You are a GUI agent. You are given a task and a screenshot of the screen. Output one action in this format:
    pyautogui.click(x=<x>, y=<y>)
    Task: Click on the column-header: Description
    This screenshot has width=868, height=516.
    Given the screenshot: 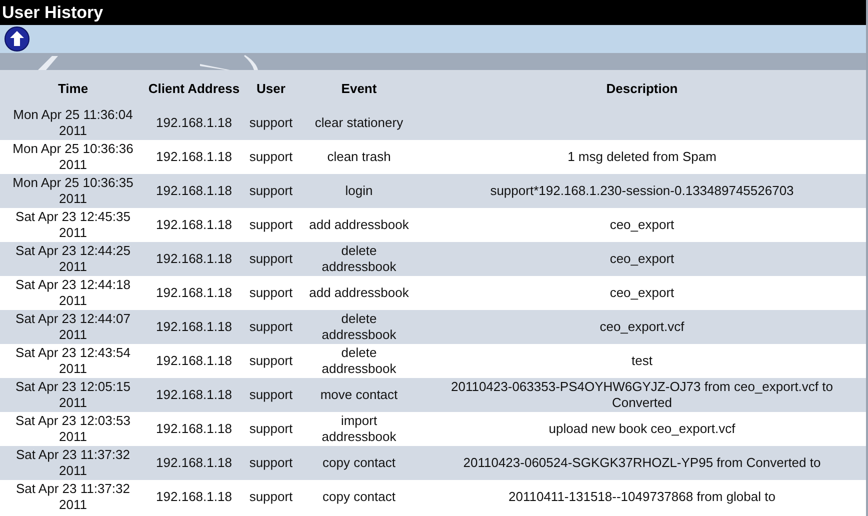 What is the action you would take?
    pyautogui.click(x=642, y=88)
    